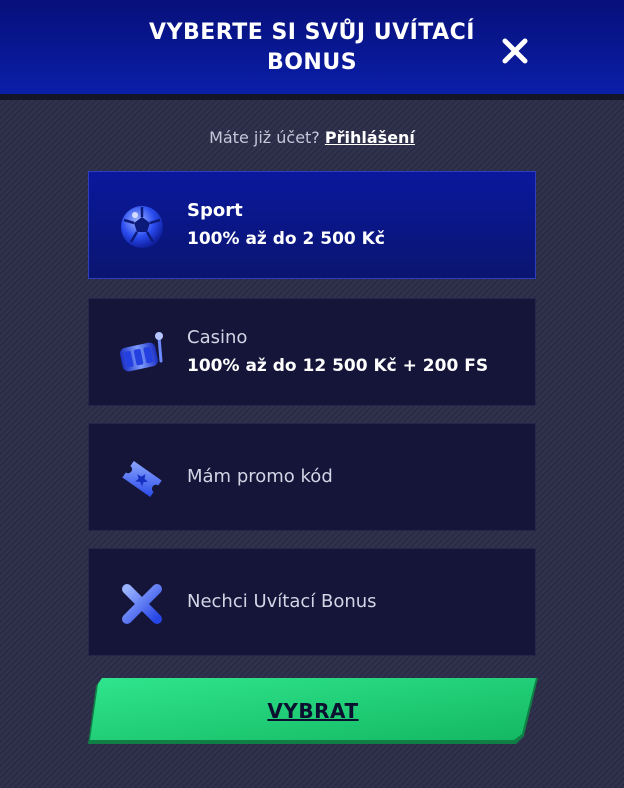  I want to click on bonus-option-promo-code: Mám promo kód, so click(312, 477).